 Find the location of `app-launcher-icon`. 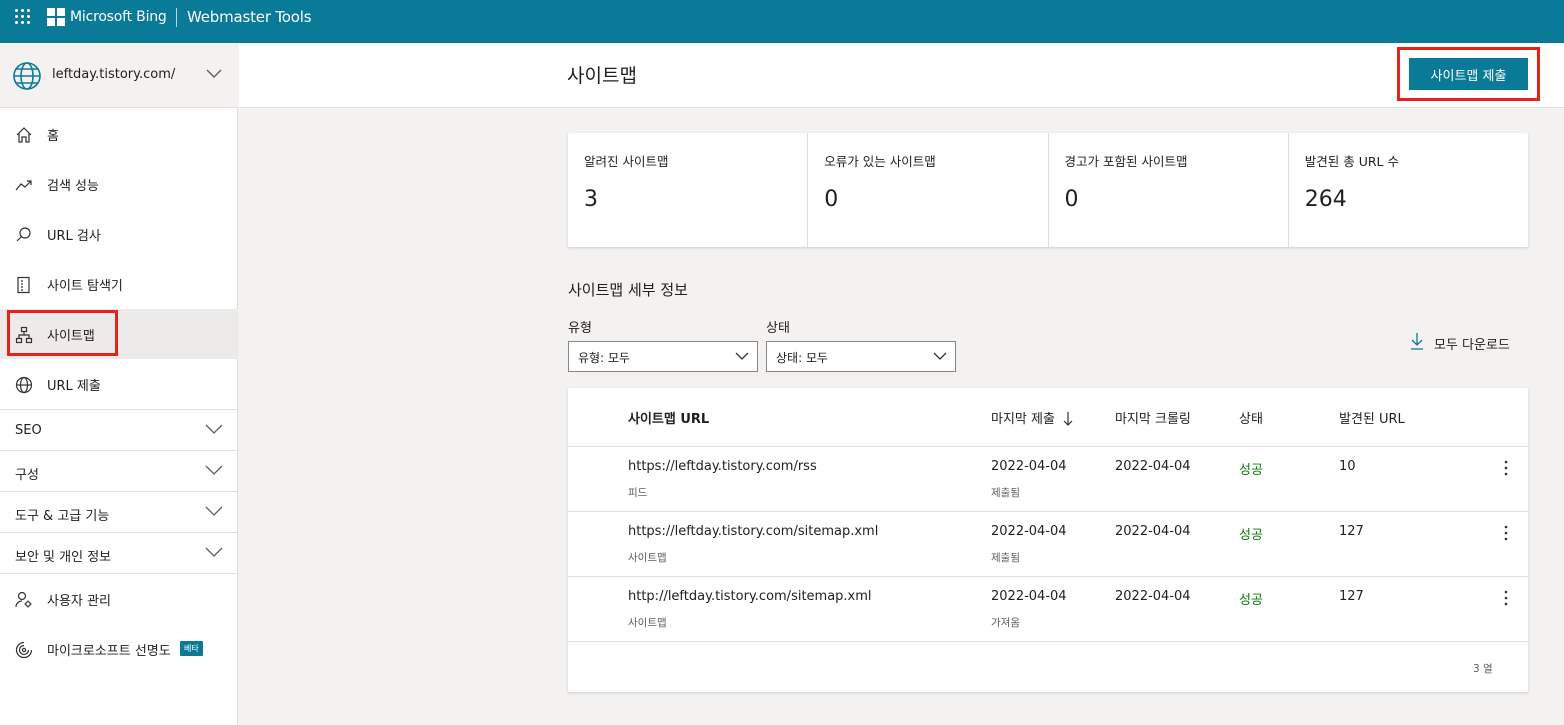

app-launcher-icon is located at coordinates (23, 17).